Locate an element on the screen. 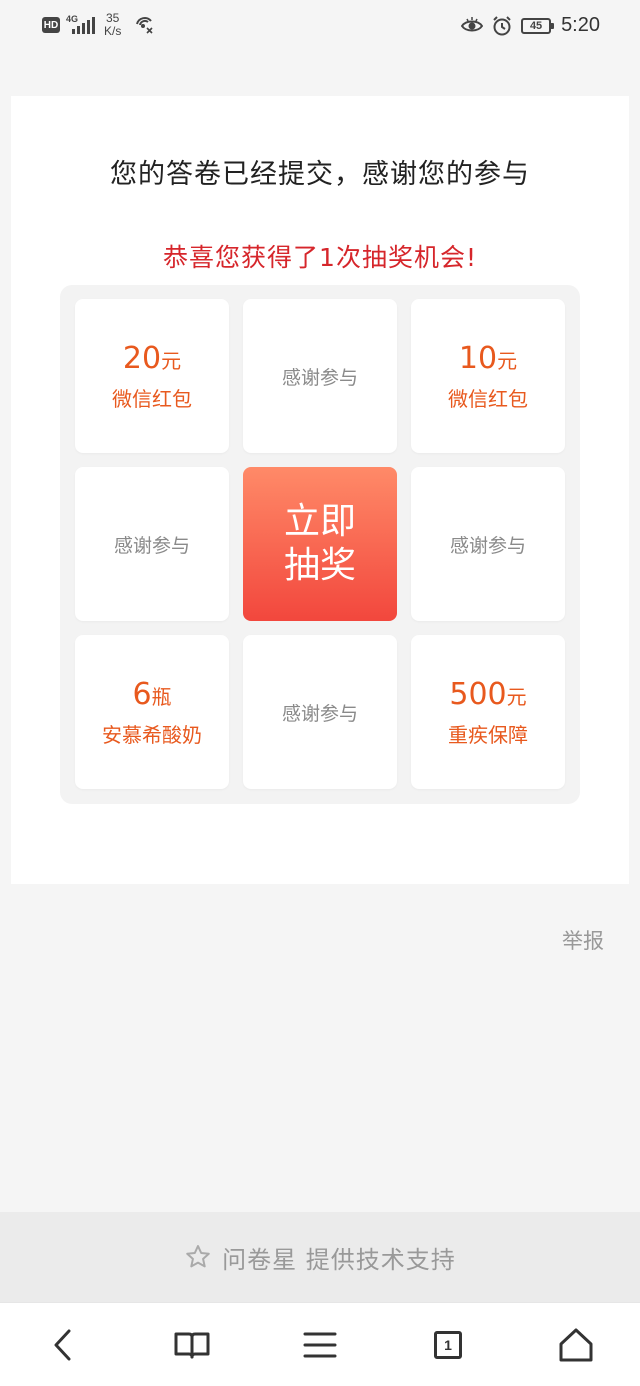 The image size is (640, 1386). prize-name: 安慕希酸奶 is located at coordinates (152, 734).